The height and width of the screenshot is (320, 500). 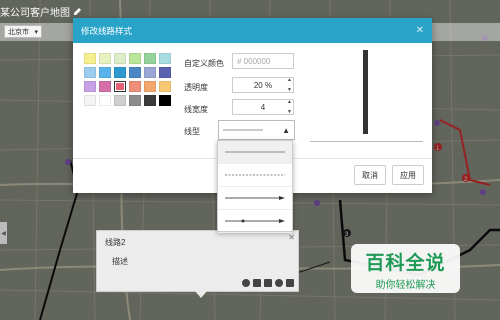 I want to click on collapse-panel-button: ◀, so click(x=3, y=233).